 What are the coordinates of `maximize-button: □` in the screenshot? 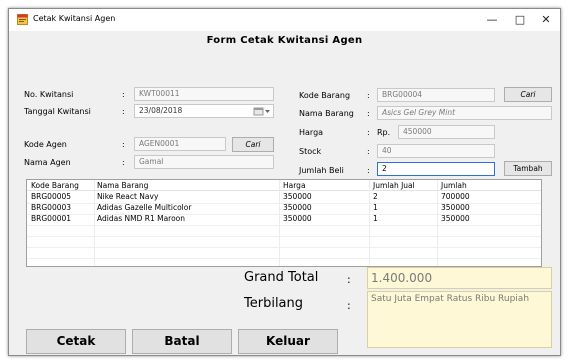 It's located at (520, 20).